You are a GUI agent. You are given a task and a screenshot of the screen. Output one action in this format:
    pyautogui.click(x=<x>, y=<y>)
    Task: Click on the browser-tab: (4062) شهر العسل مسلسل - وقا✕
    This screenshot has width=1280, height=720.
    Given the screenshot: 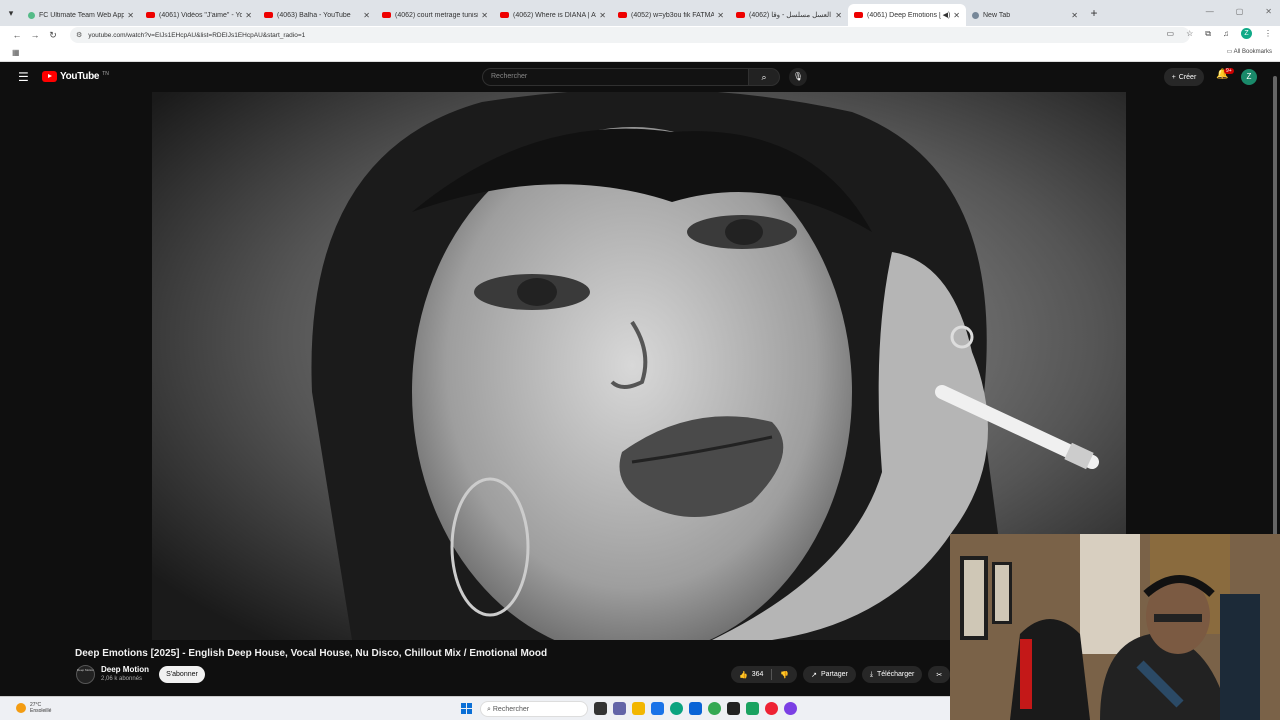 What is the action you would take?
    pyautogui.click(x=789, y=15)
    